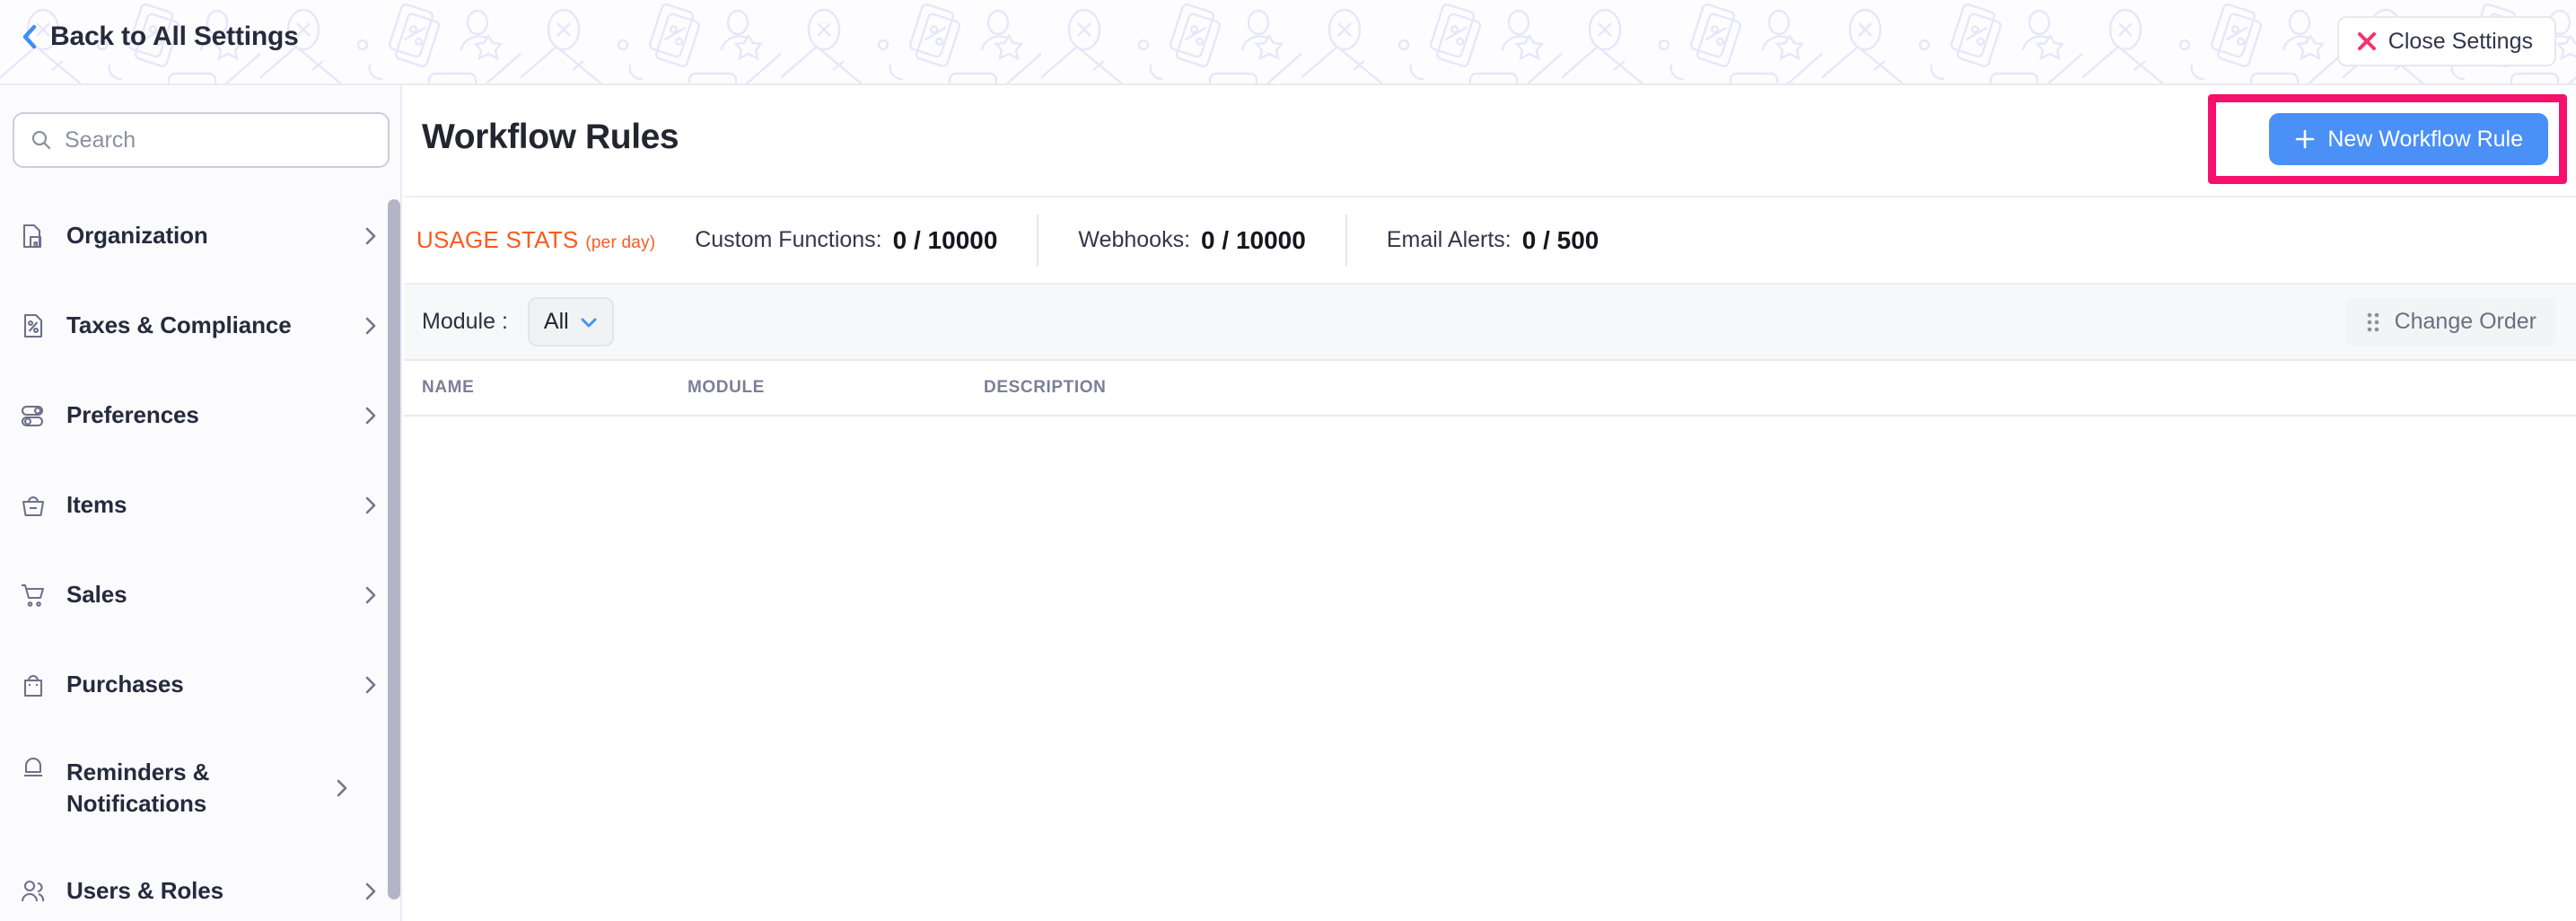 The image size is (2576, 921). I want to click on sidebar-item-label: Sales, so click(96, 595).